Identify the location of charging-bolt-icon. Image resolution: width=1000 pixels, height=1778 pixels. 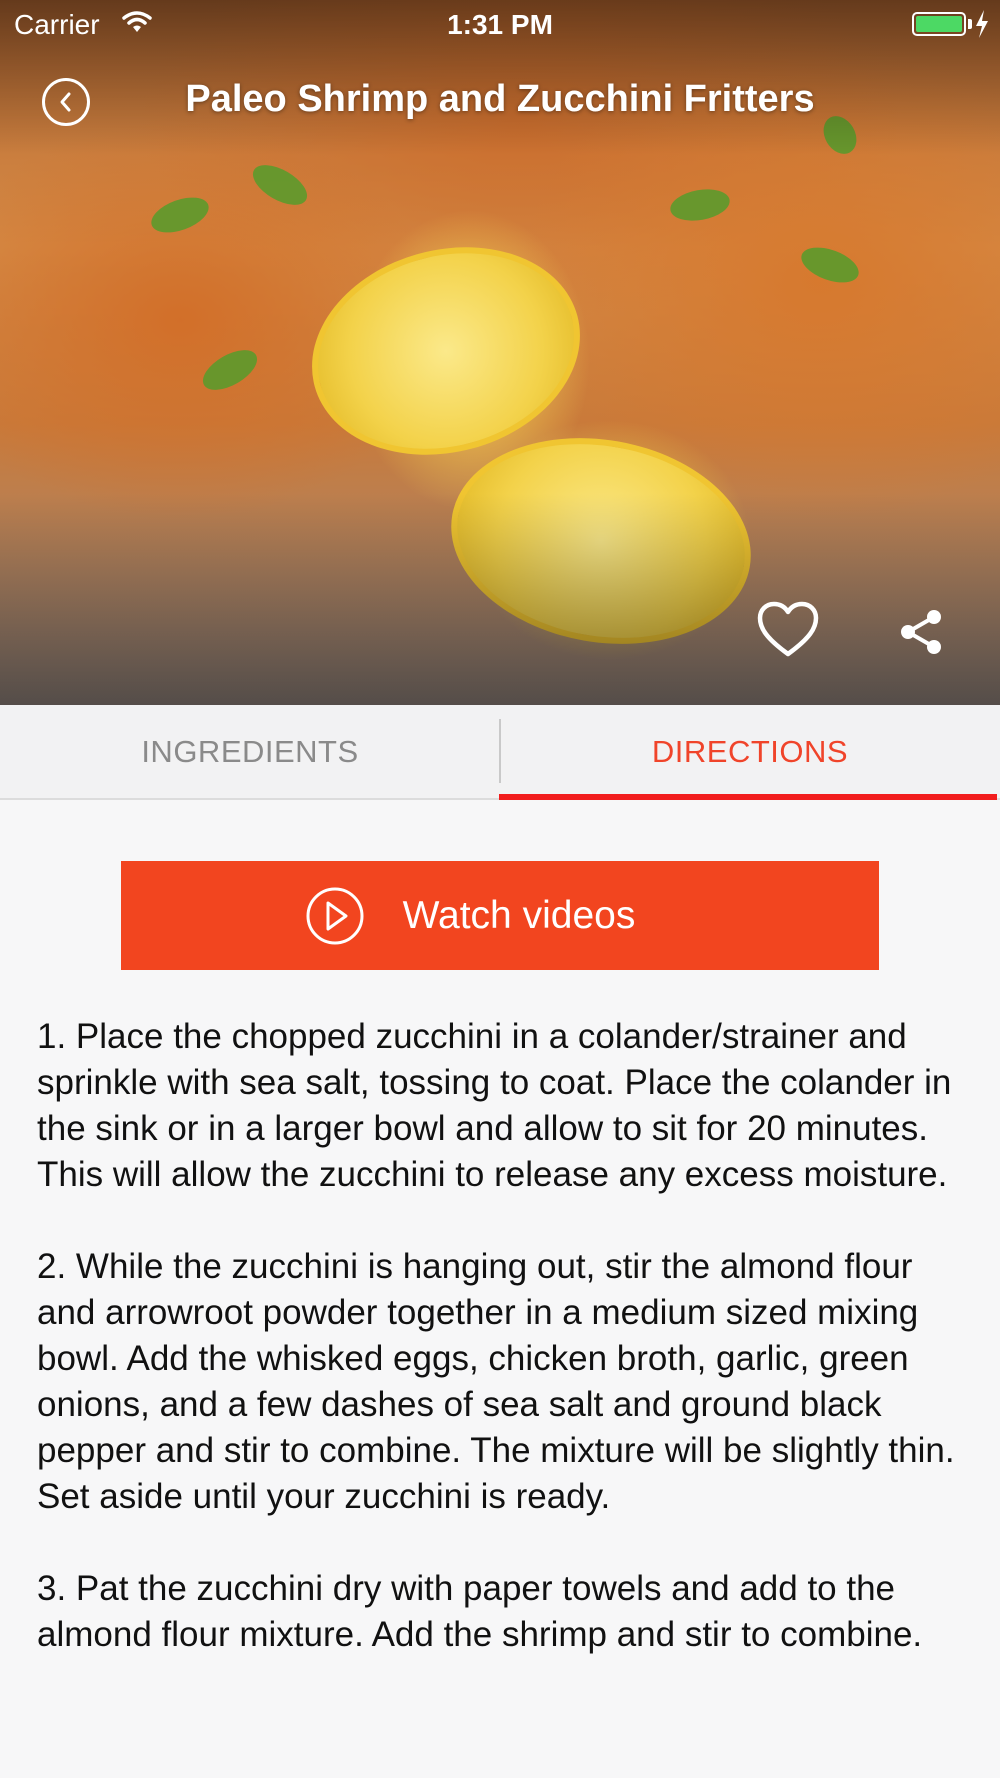
(982, 24).